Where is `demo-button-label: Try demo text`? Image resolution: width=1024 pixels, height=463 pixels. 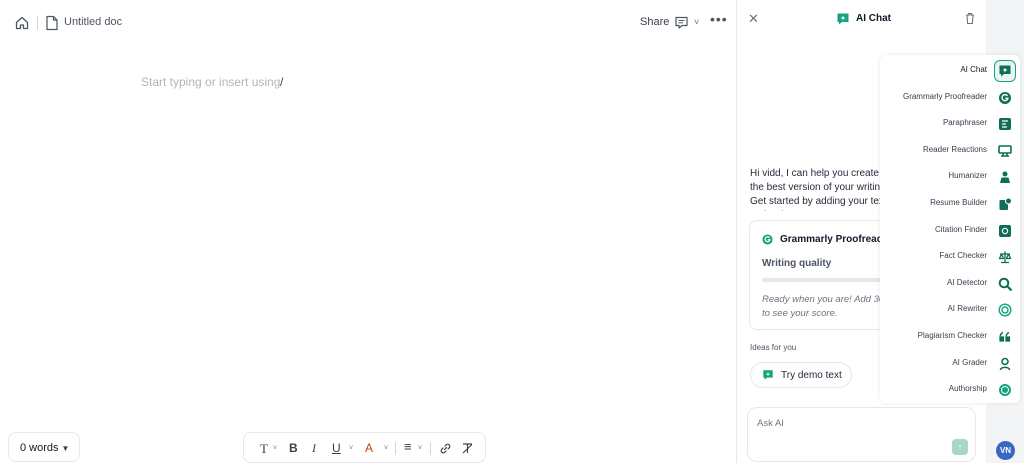
demo-button-label: Try demo text is located at coordinates (811, 375).